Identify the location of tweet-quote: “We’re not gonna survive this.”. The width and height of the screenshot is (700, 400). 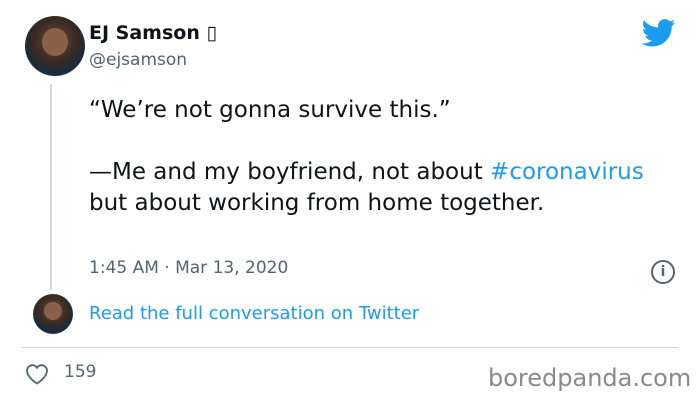
(270, 110).